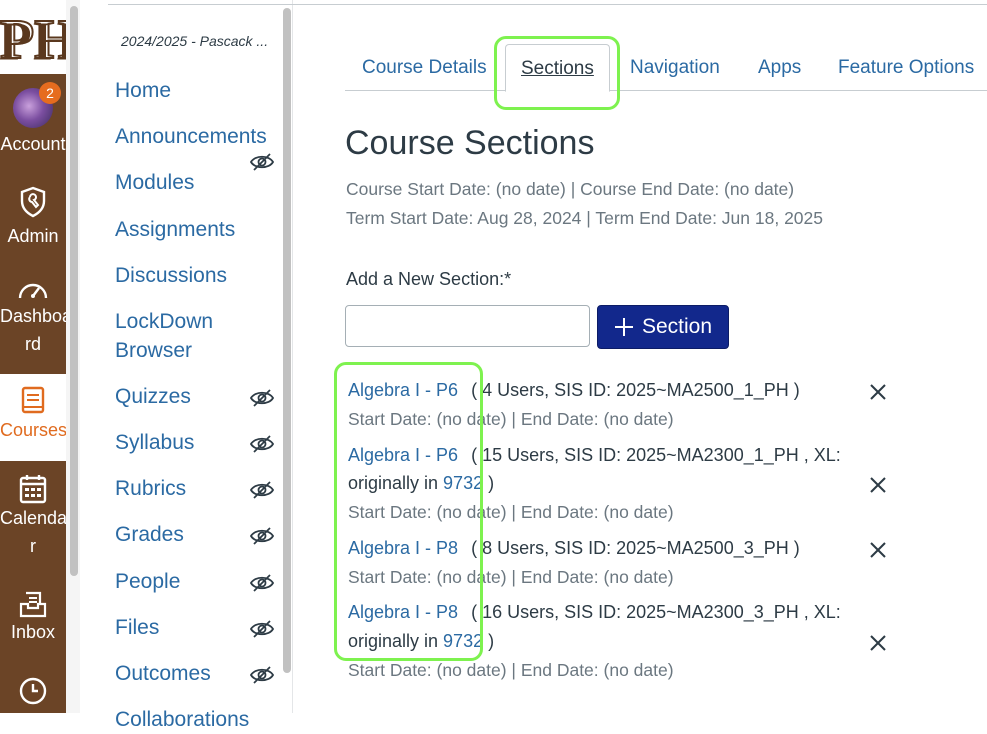  I want to click on nav-scrollbar, so click(74, 291).